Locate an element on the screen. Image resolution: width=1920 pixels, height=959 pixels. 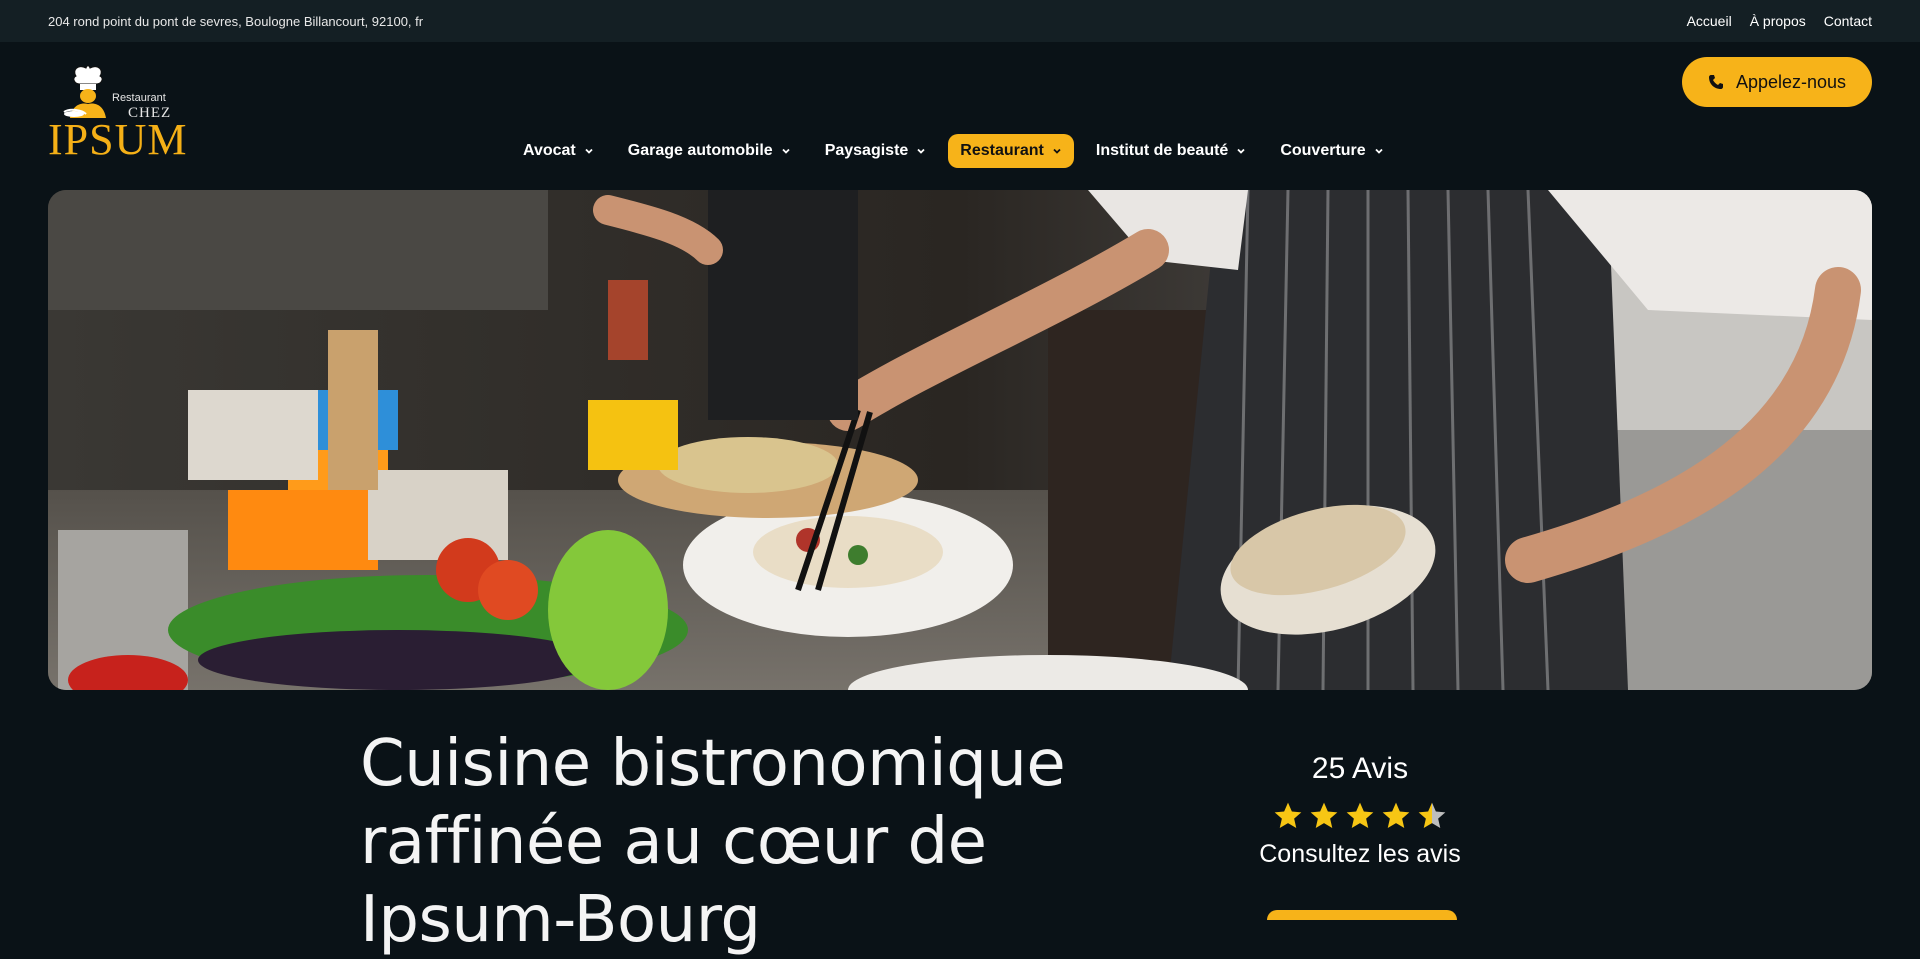
link-a-propos: À propos is located at coordinates (1778, 21).